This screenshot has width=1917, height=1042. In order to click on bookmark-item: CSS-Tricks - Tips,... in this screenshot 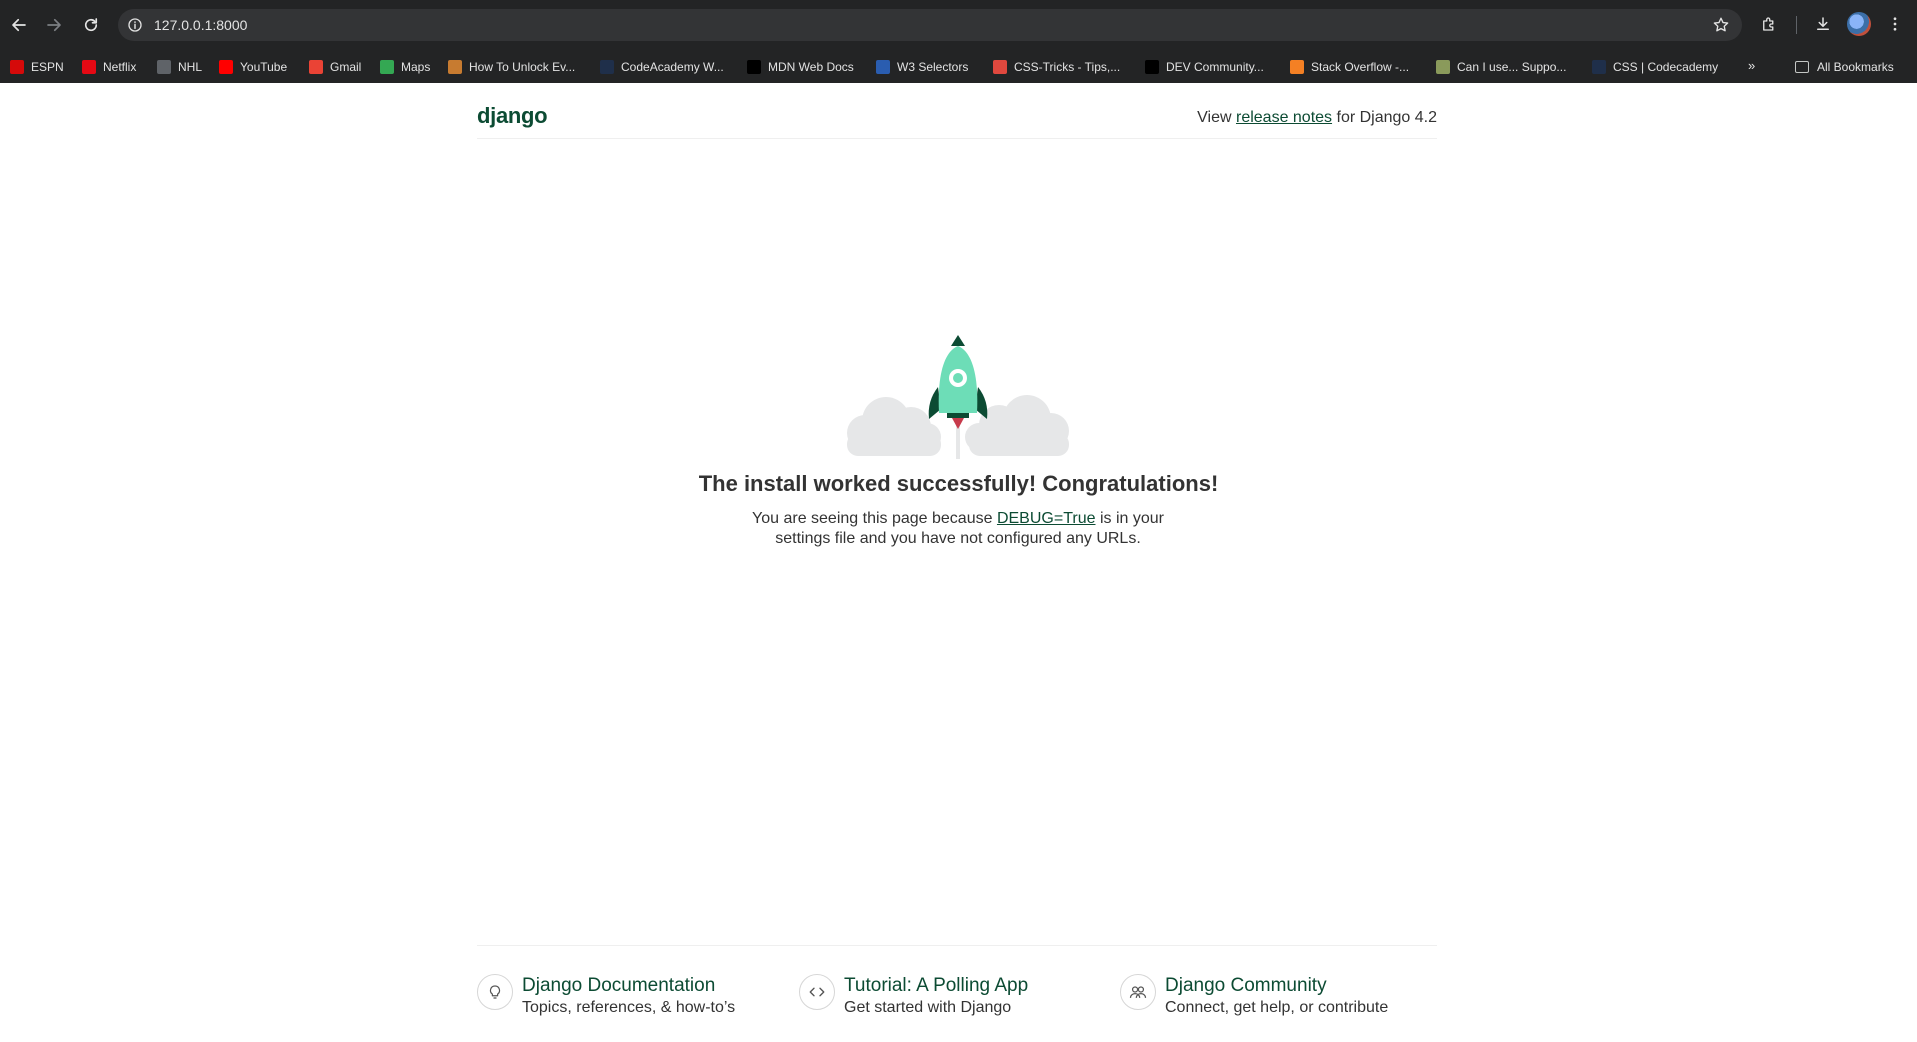, I will do `click(1056, 67)`.